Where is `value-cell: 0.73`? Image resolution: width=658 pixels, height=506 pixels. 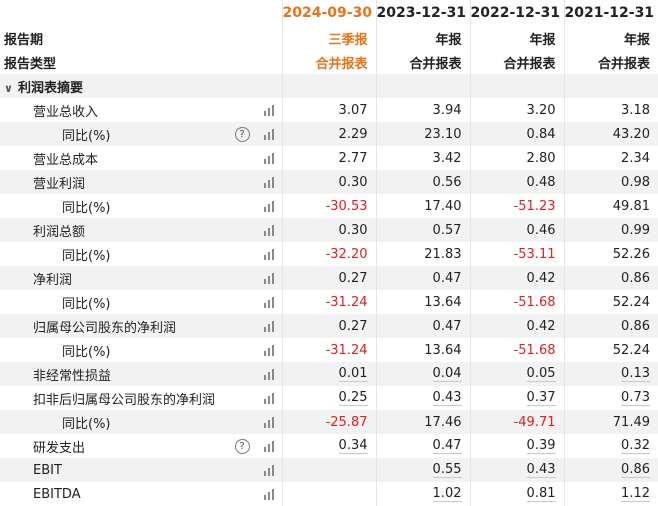
value-cell: 0.73 is located at coordinates (610, 398).